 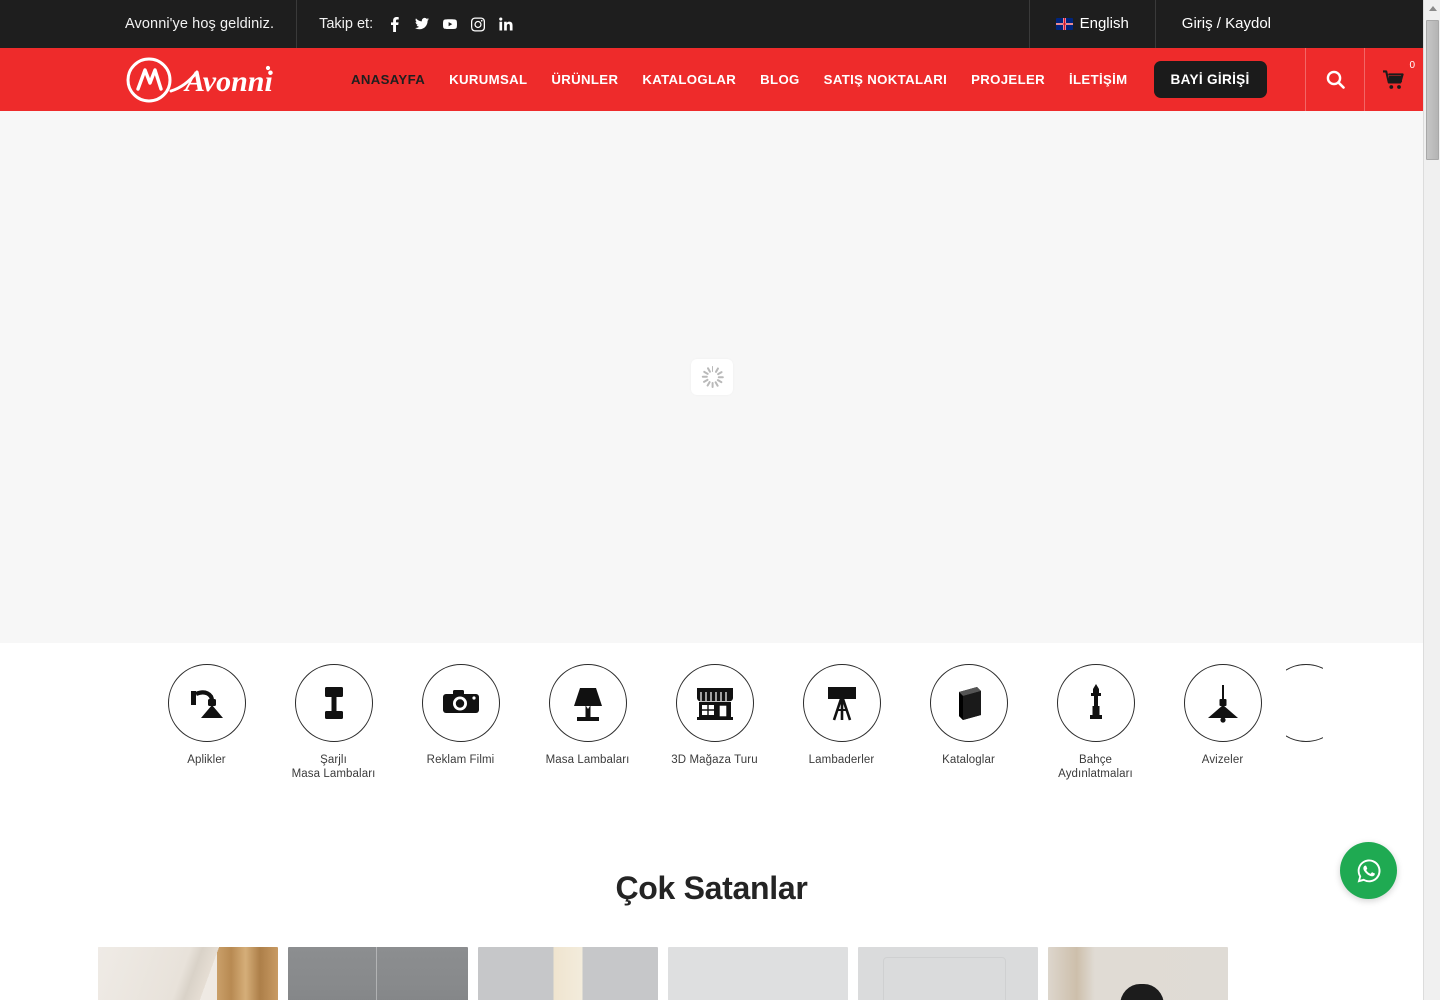 What do you see at coordinates (488, 79) in the screenshot?
I see `nav-item-kurumsal: KURUMSAL` at bounding box center [488, 79].